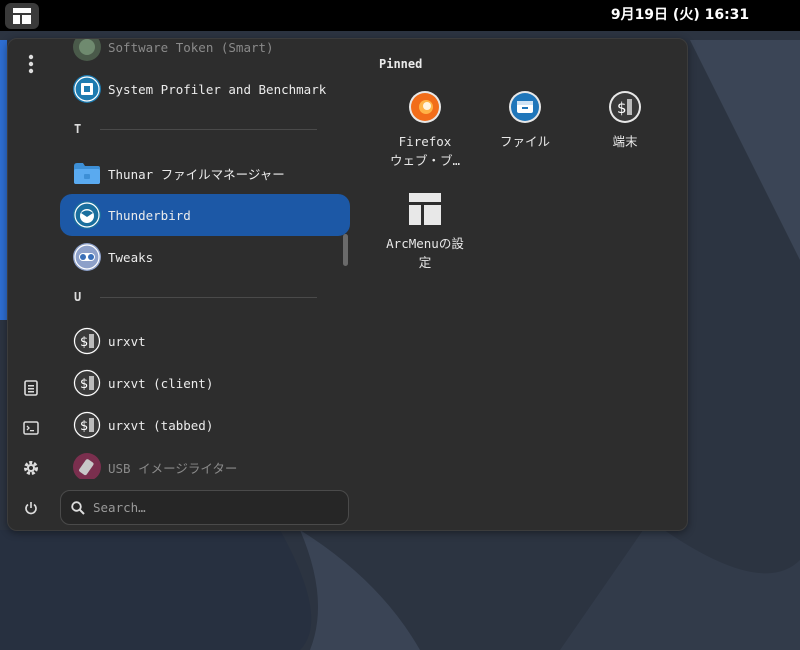  What do you see at coordinates (425, 107) in the screenshot?
I see `firefox-icon` at bounding box center [425, 107].